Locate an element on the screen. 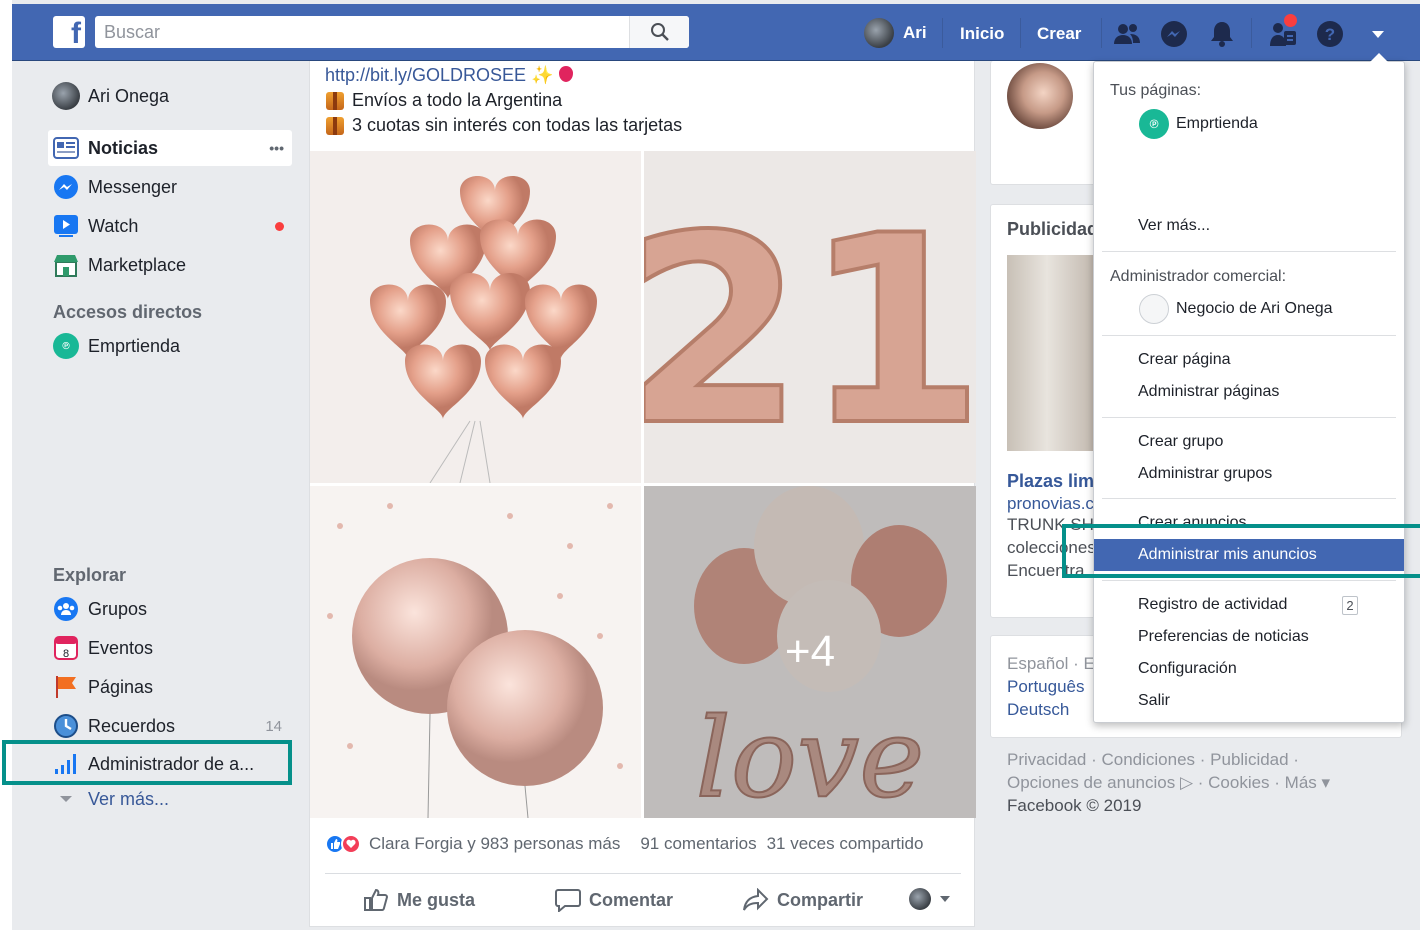 The height and width of the screenshot is (930, 1420). menu-create-group: Crear grupo is located at coordinates (1249, 442).